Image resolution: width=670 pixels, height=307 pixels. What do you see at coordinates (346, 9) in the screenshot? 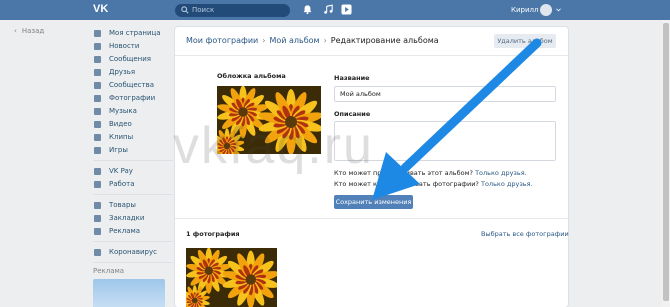
I see `play-icon` at bounding box center [346, 9].